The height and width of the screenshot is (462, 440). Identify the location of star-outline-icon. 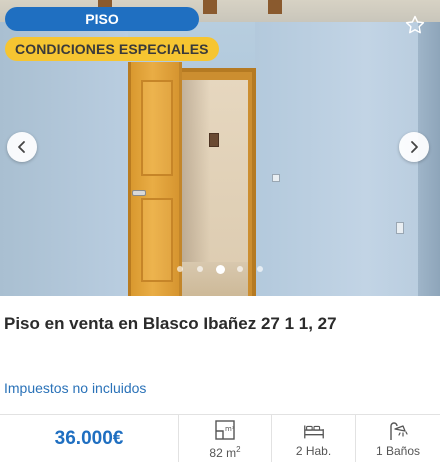
(415, 24).